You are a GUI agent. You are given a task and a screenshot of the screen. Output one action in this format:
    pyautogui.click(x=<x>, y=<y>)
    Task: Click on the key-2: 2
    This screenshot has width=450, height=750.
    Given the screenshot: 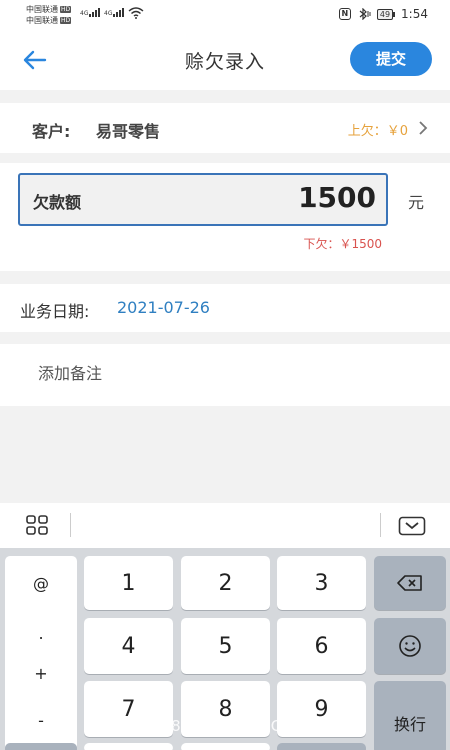 What is the action you would take?
    pyautogui.click(x=225, y=583)
    